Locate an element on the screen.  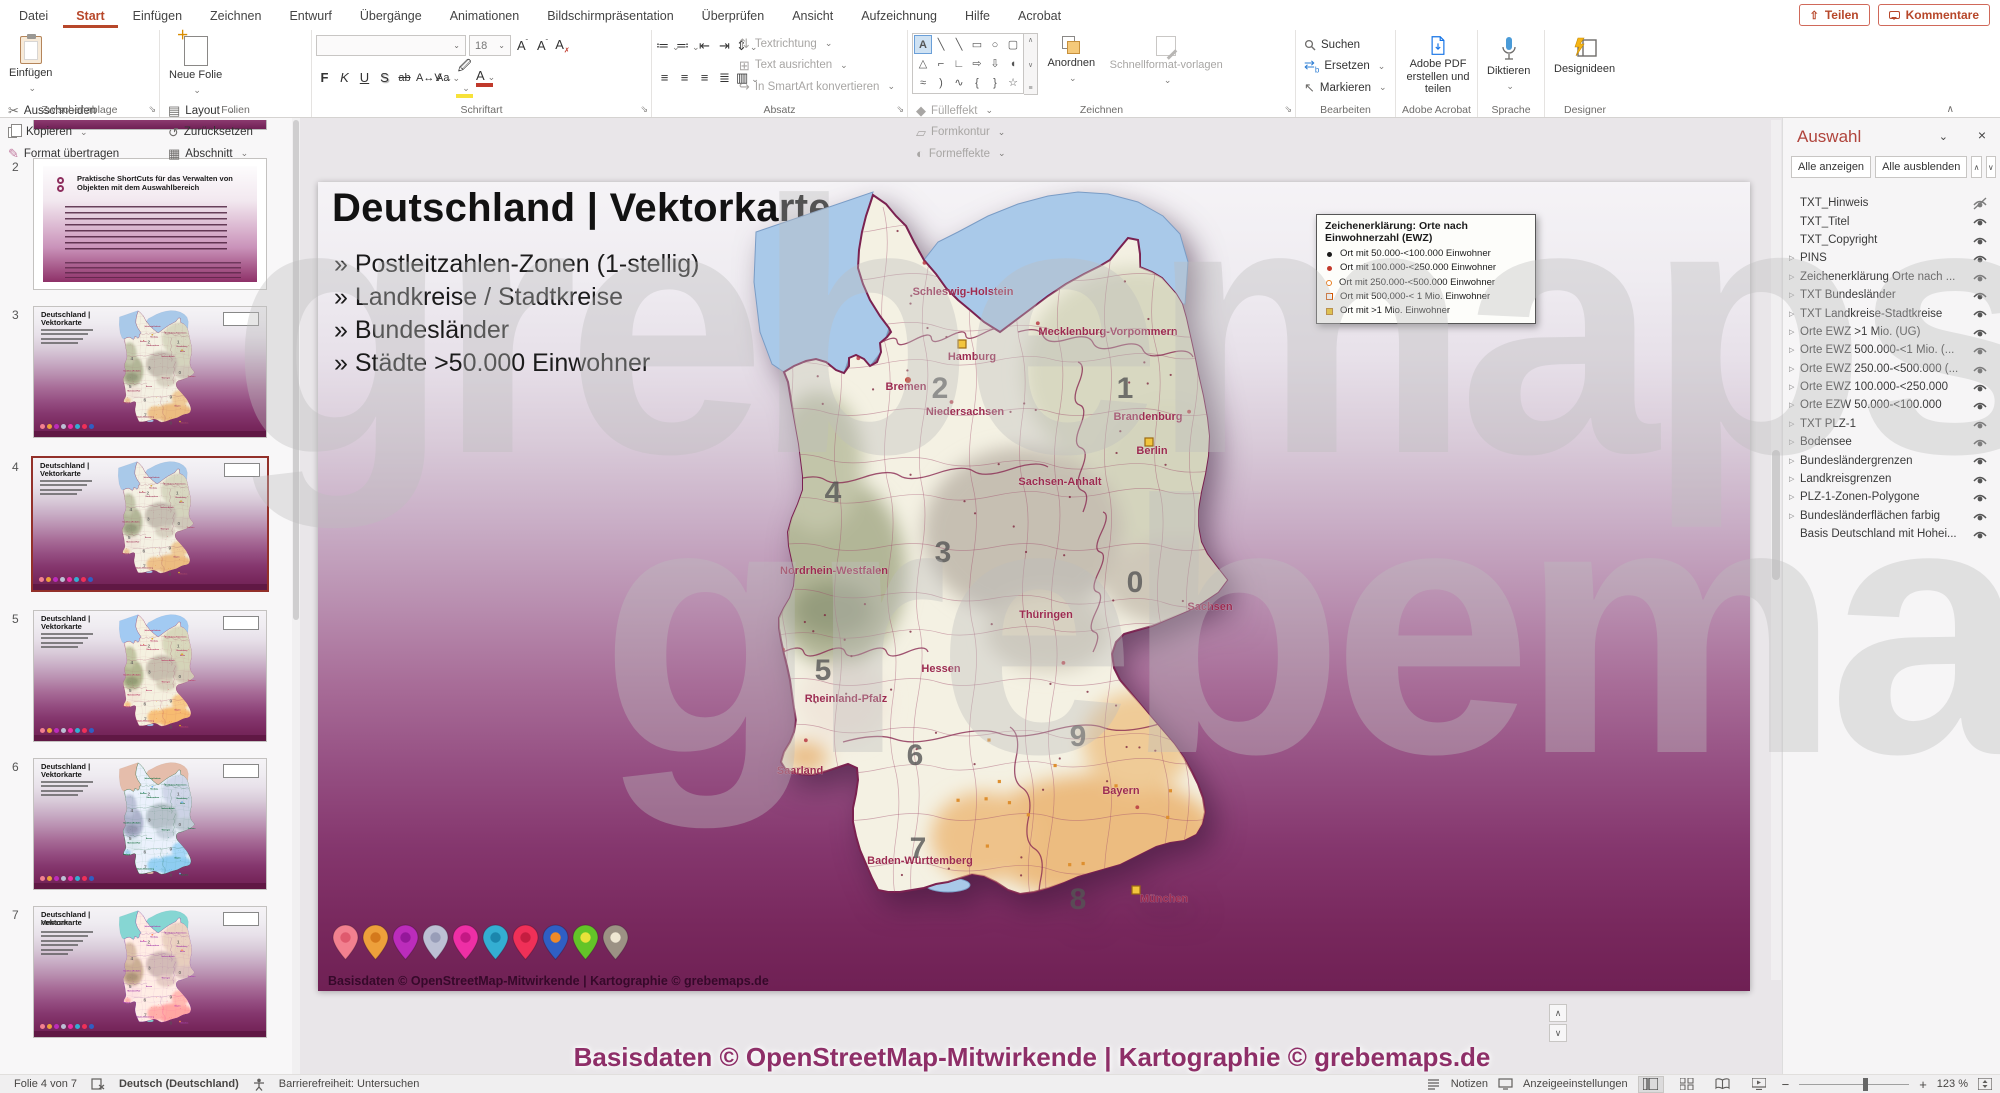
tab-zeichnen: Zeichnen is located at coordinates (235, 15).